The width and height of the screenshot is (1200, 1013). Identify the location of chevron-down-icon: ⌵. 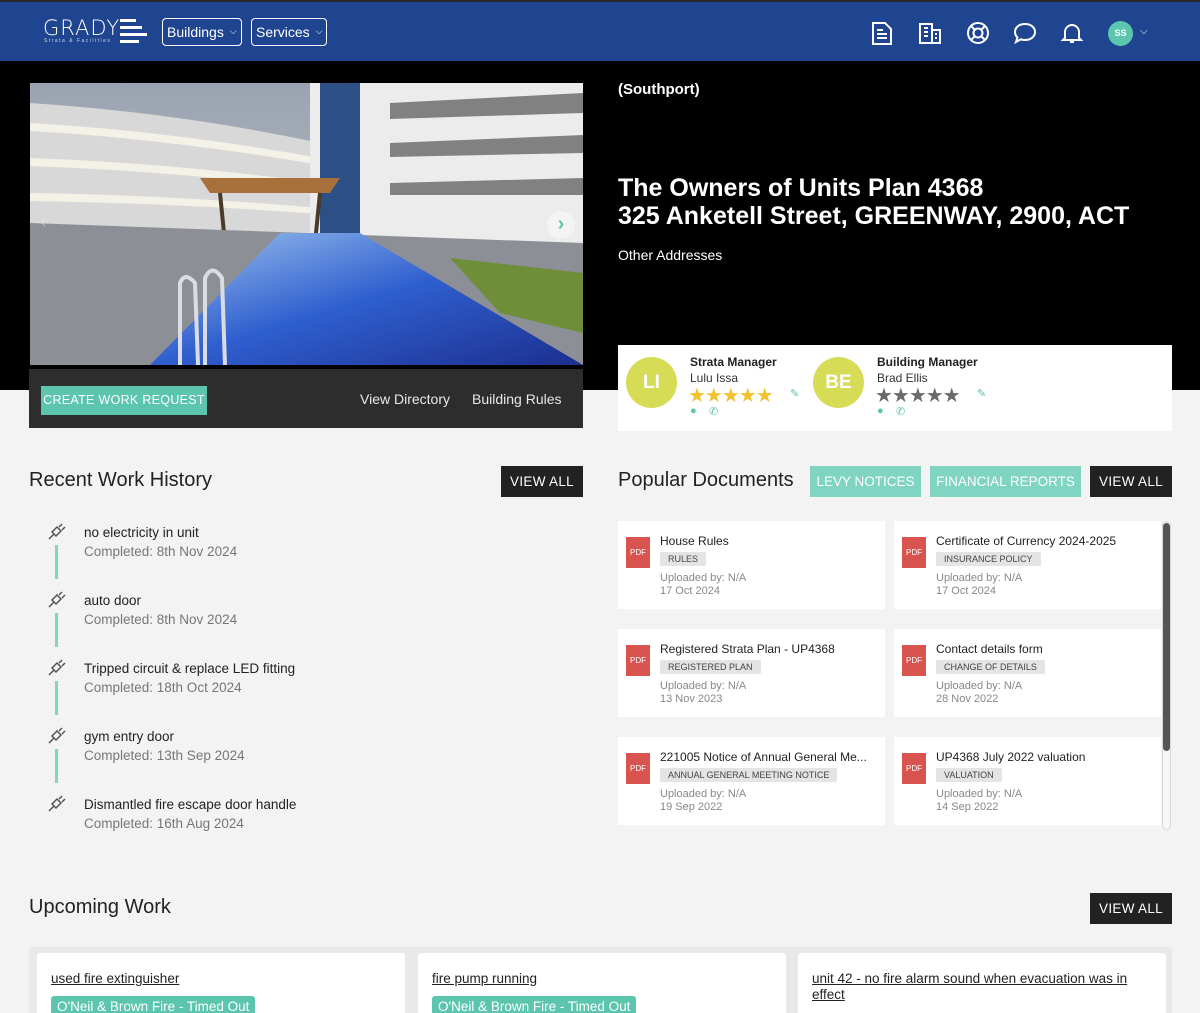
(1144, 31).